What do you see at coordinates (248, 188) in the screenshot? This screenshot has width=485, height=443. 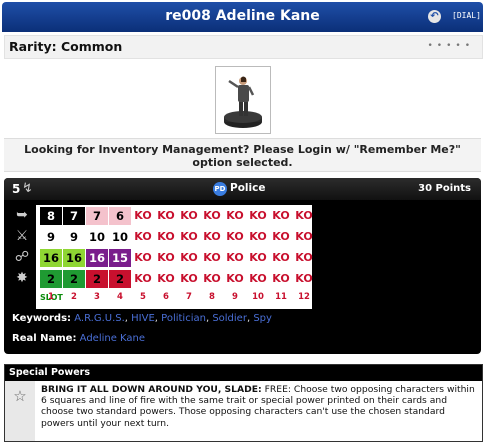 I see `team-name: Police` at bounding box center [248, 188].